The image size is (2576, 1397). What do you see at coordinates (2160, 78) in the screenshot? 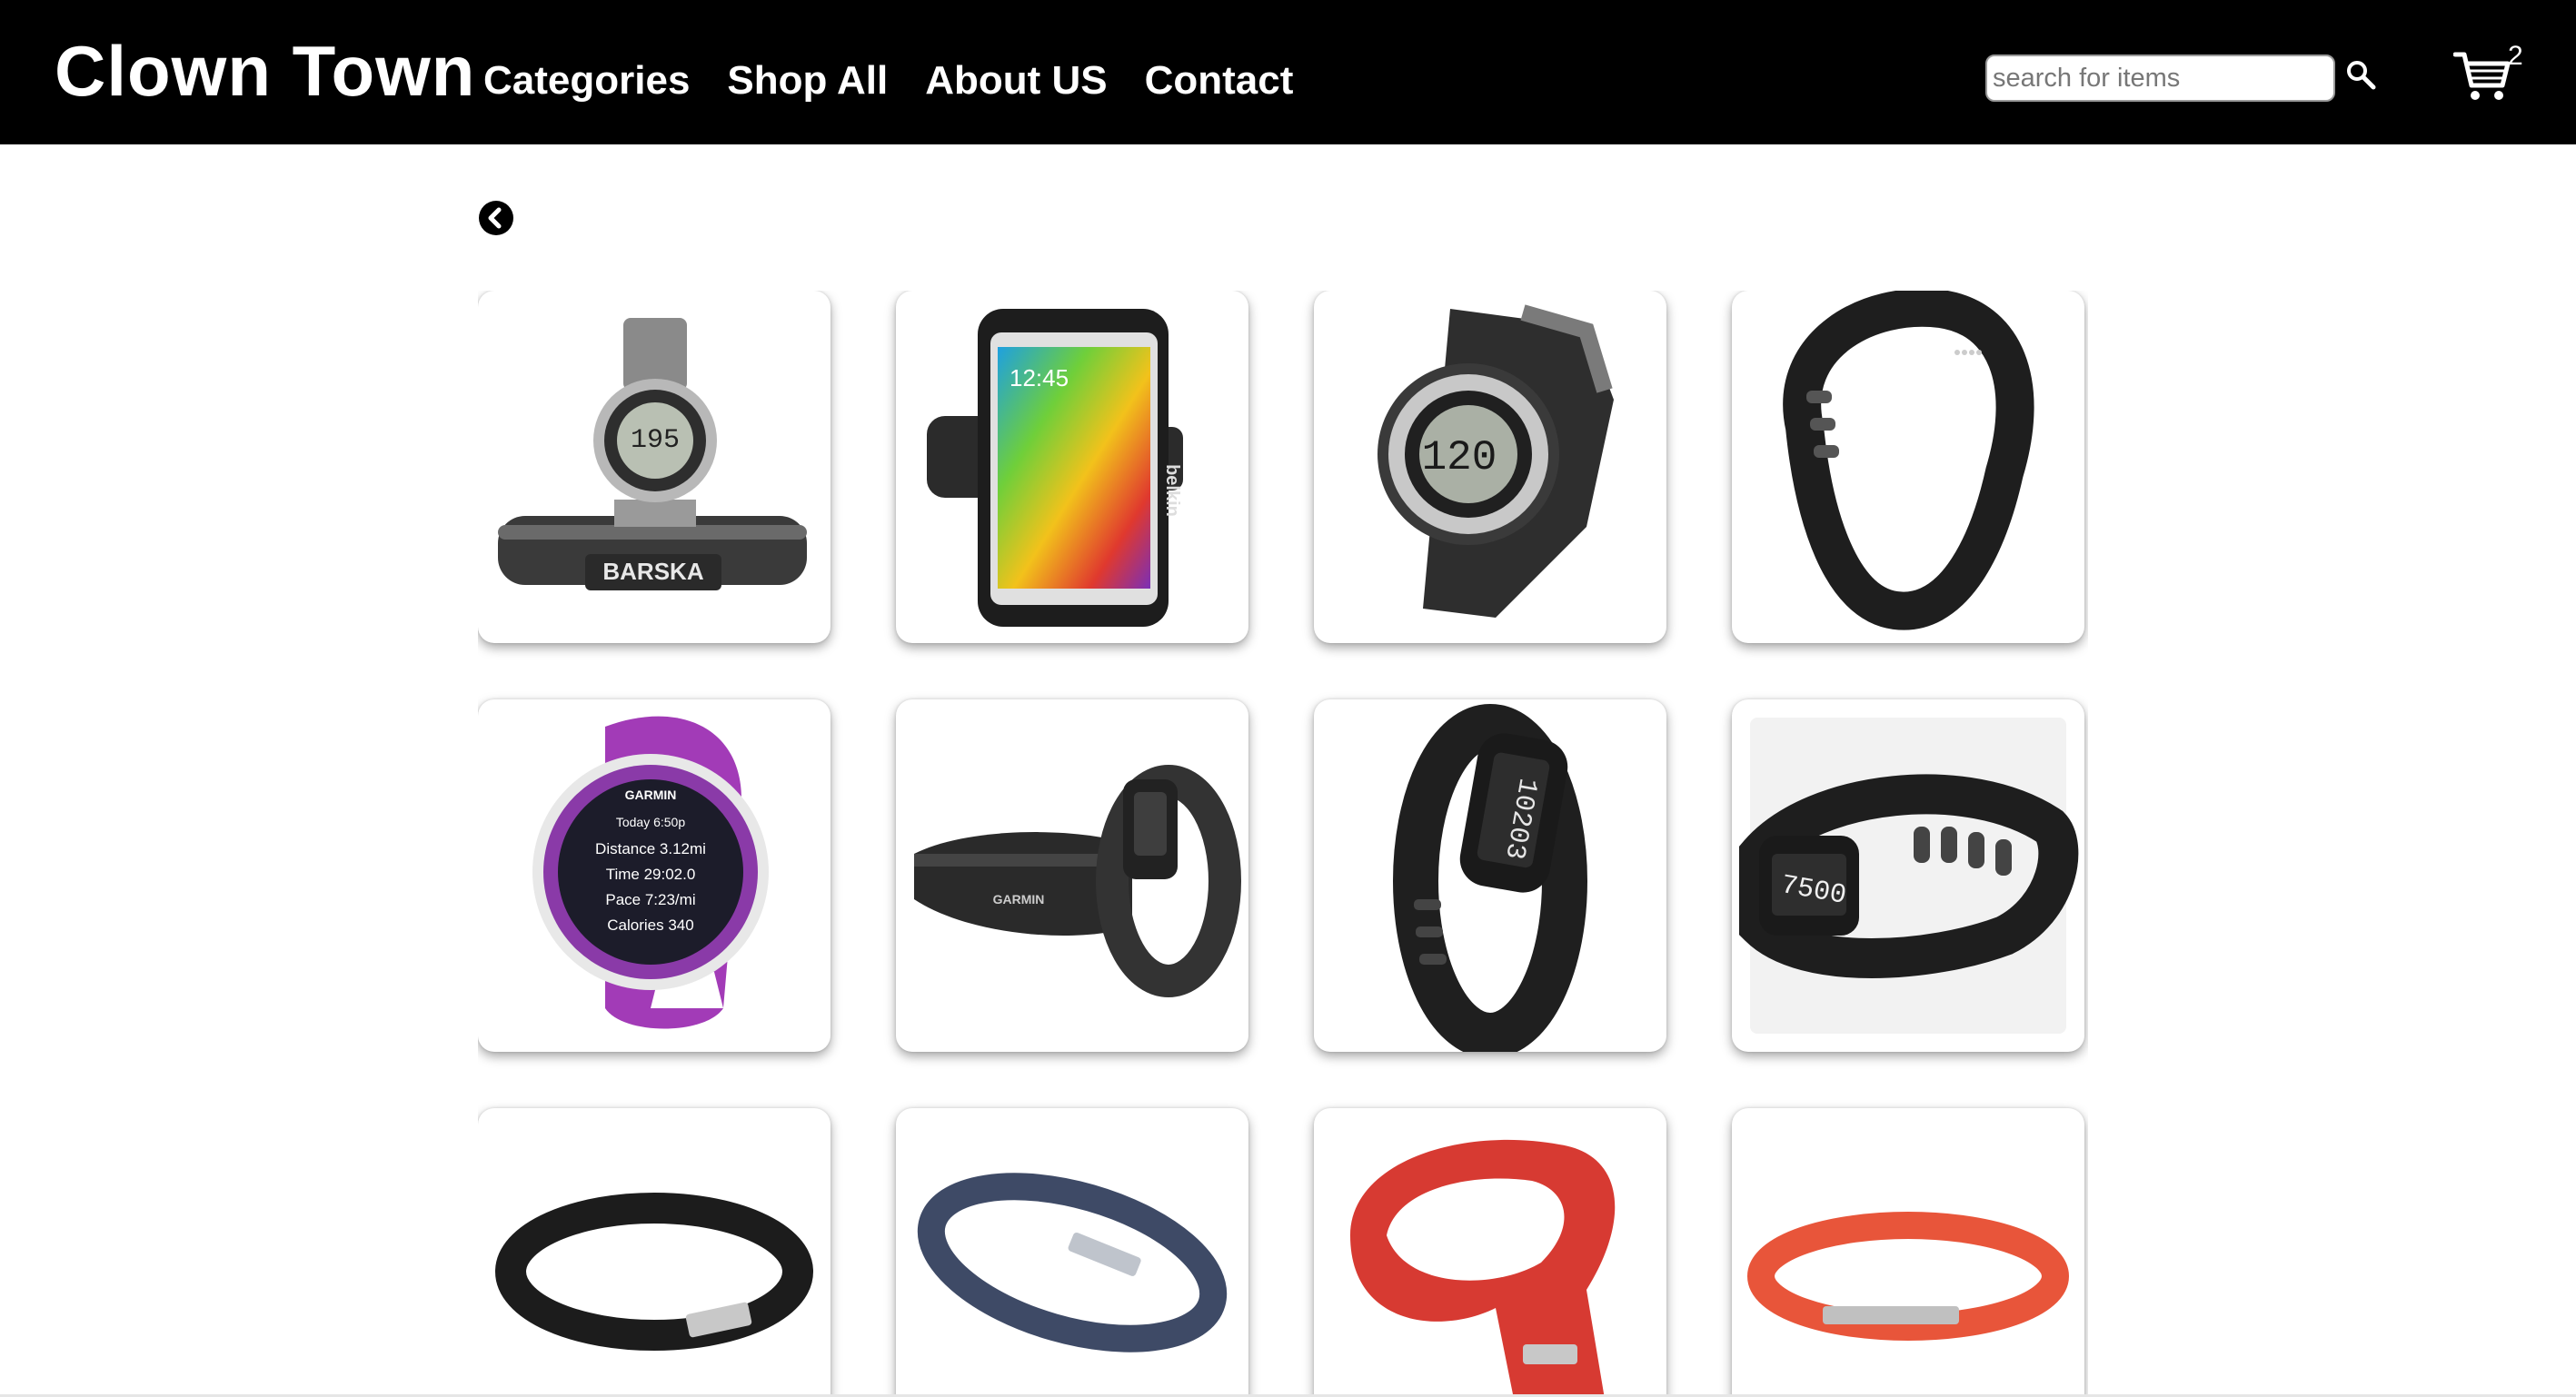
I see `search-input` at bounding box center [2160, 78].